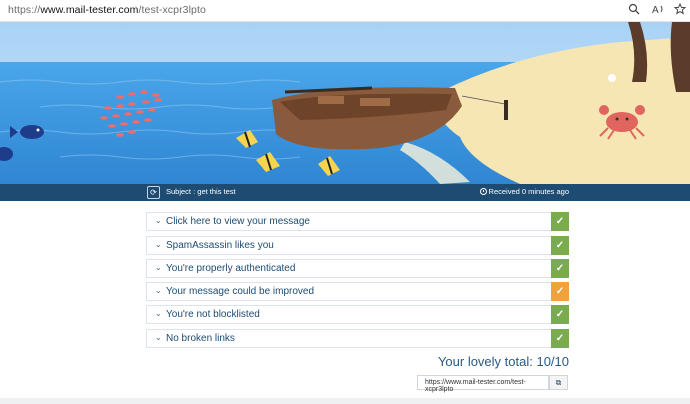  I want to click on clock-icon, so click(483, 191).